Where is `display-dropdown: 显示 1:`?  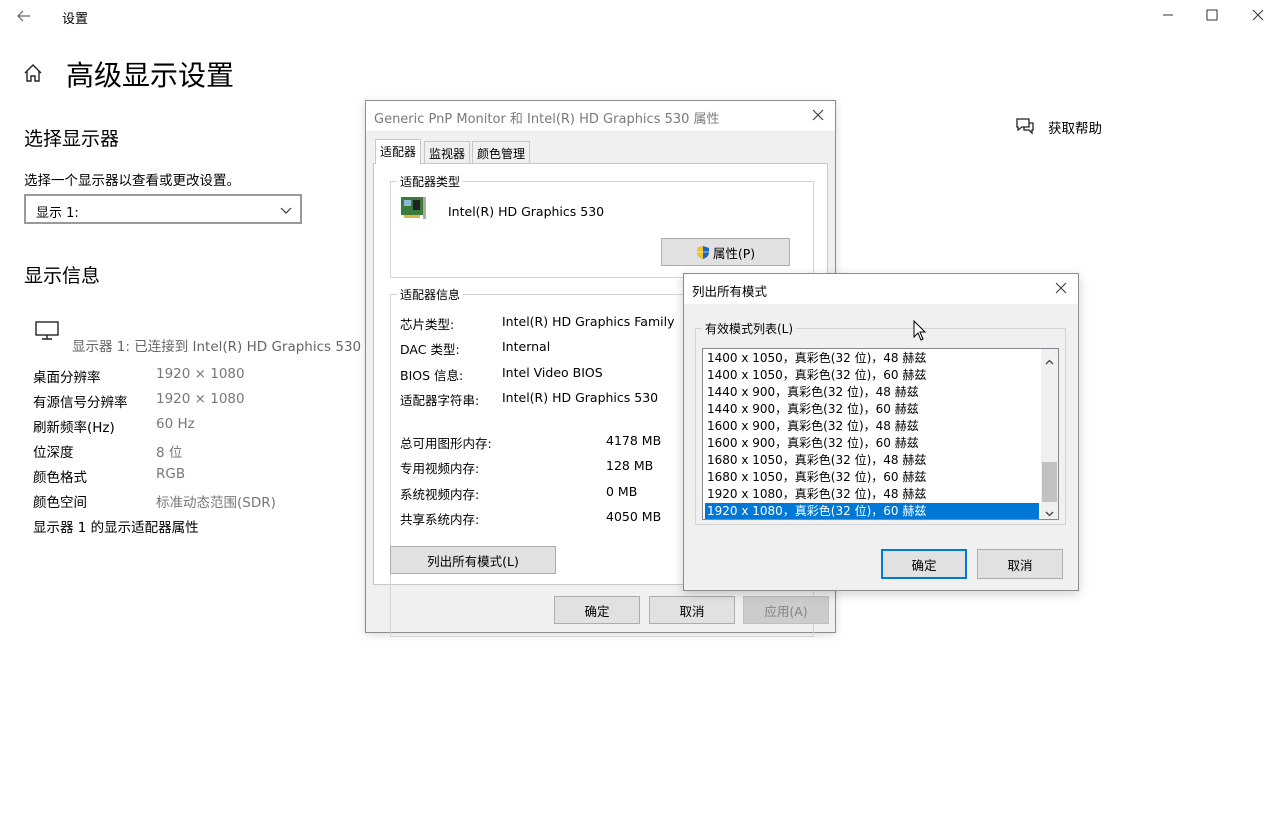
display-dropdown: 显示 1: is located at coordinates (163, 209).